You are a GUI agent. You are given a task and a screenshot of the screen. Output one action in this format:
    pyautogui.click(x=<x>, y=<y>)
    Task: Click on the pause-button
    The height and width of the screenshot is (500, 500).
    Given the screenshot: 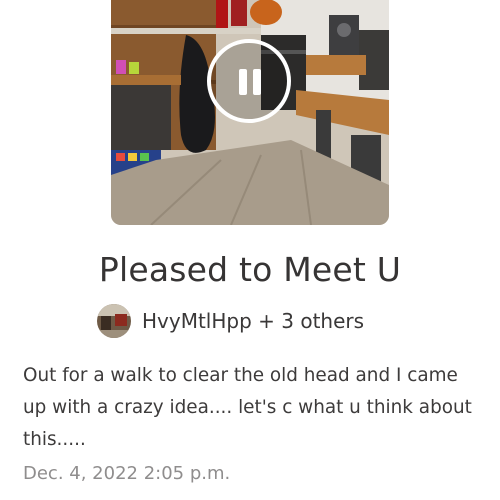 What is the action you would take?
    pyautogui.click(x=249, y=81)
    